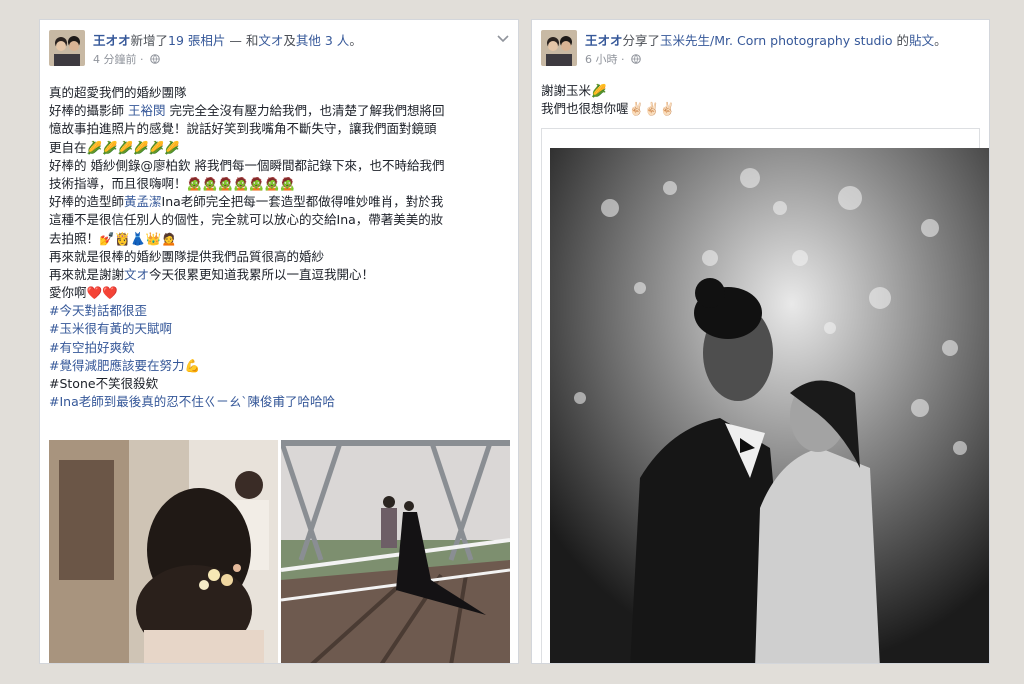  Describe the element at coordinates (503, 39) in the screenshot. I see `chevron-down-icon` at that location.